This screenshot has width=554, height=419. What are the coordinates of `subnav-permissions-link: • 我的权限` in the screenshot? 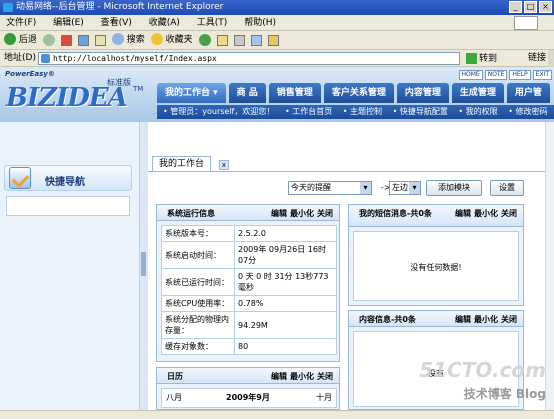 It's located at (477, 111).